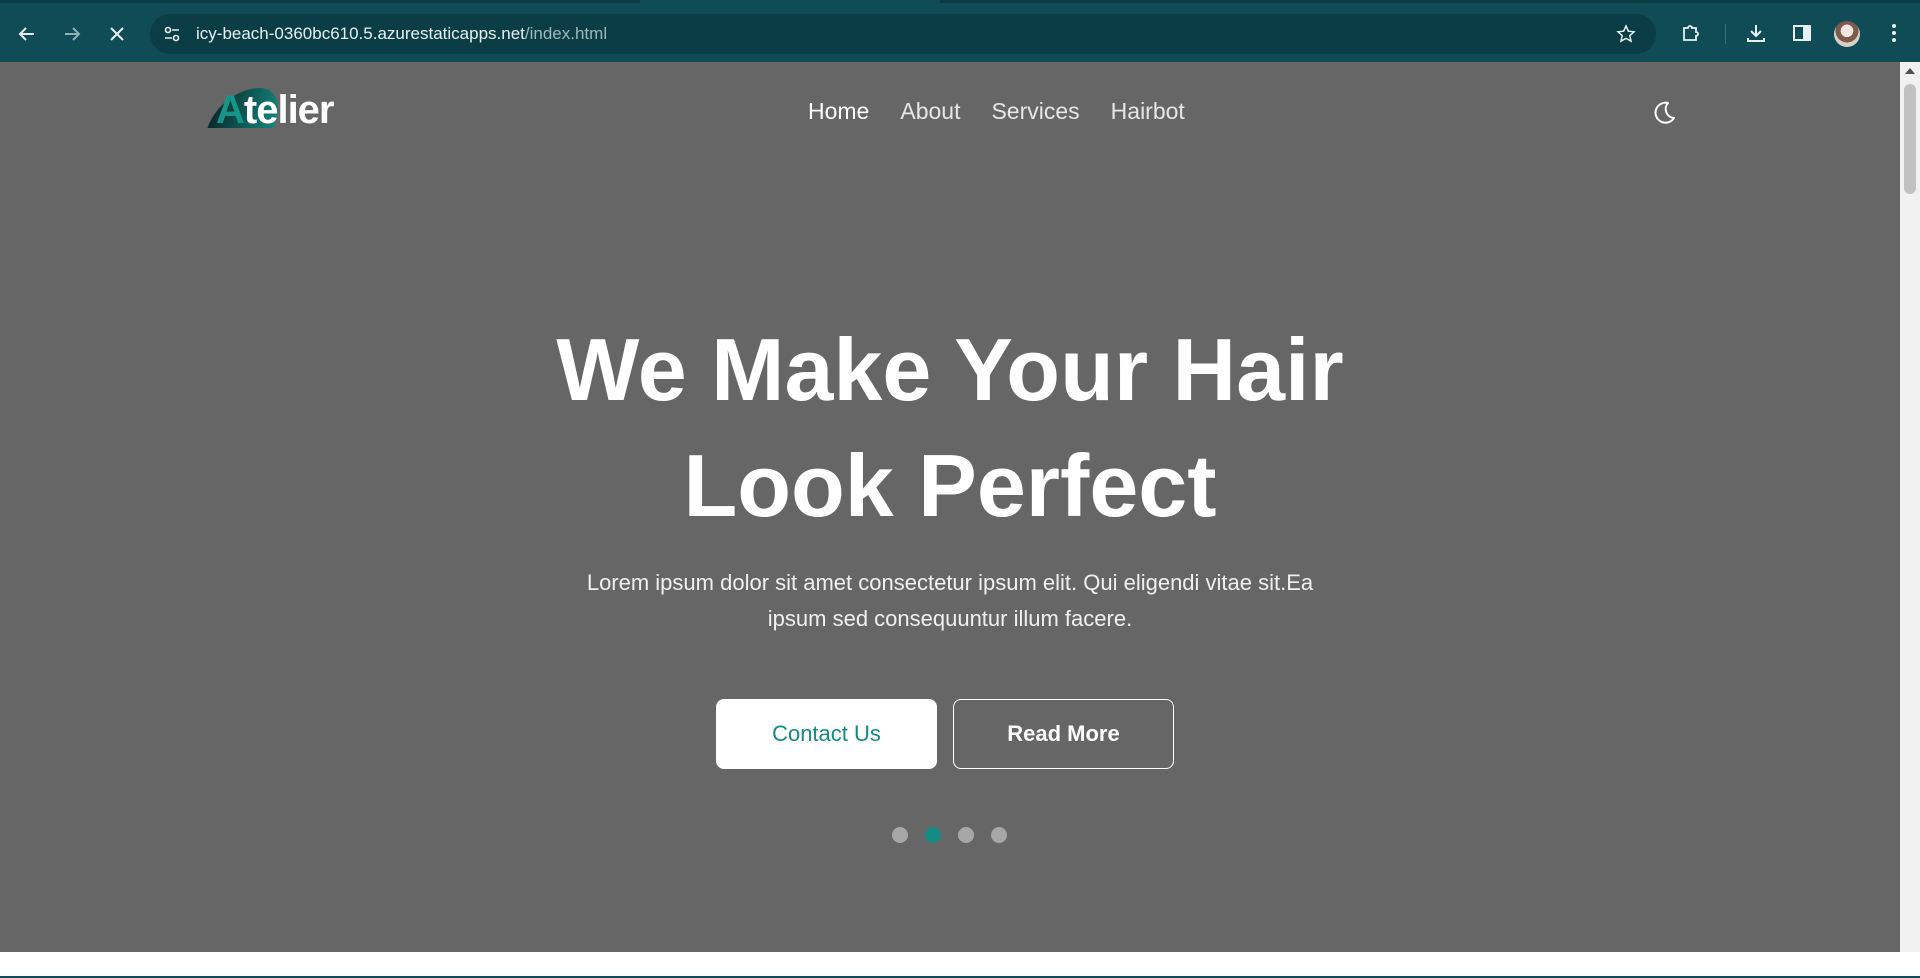  What do you see at coordinates (1035, 111) in the screenshot?
I see `nav-services: Services` at bounding box center [1035, 111].